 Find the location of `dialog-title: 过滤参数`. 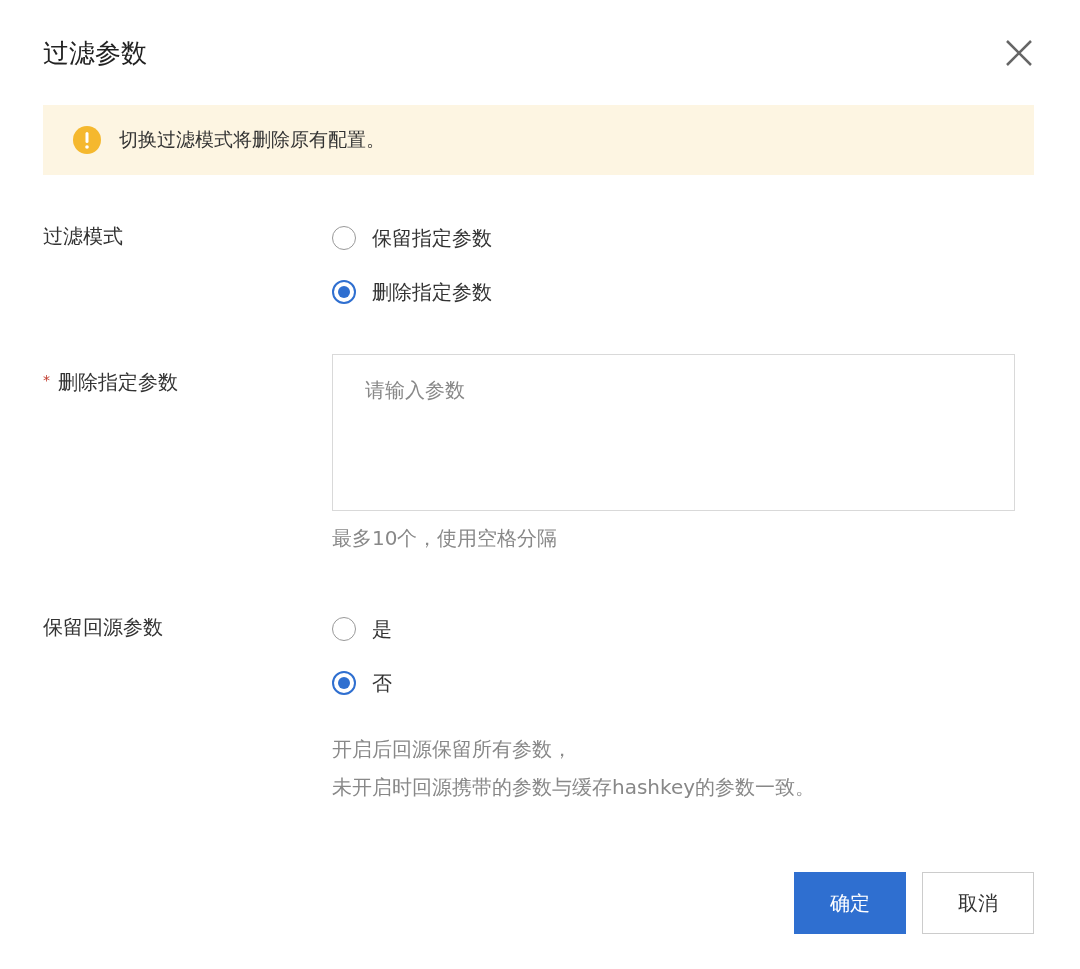

dialog-title: 过滤参数 is located at coordinates (95, 53).